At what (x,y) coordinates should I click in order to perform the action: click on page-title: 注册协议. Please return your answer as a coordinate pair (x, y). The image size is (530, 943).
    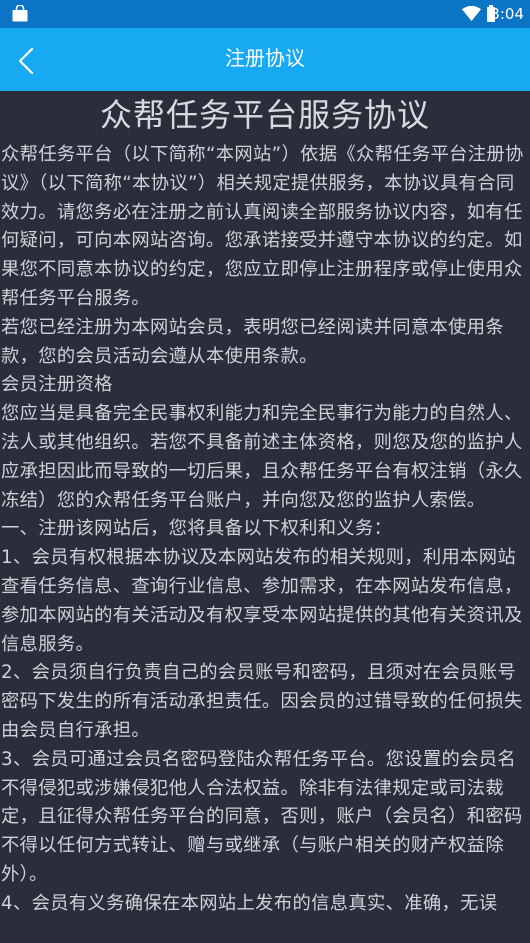
    Looking at the image, I should click on (265, 58).